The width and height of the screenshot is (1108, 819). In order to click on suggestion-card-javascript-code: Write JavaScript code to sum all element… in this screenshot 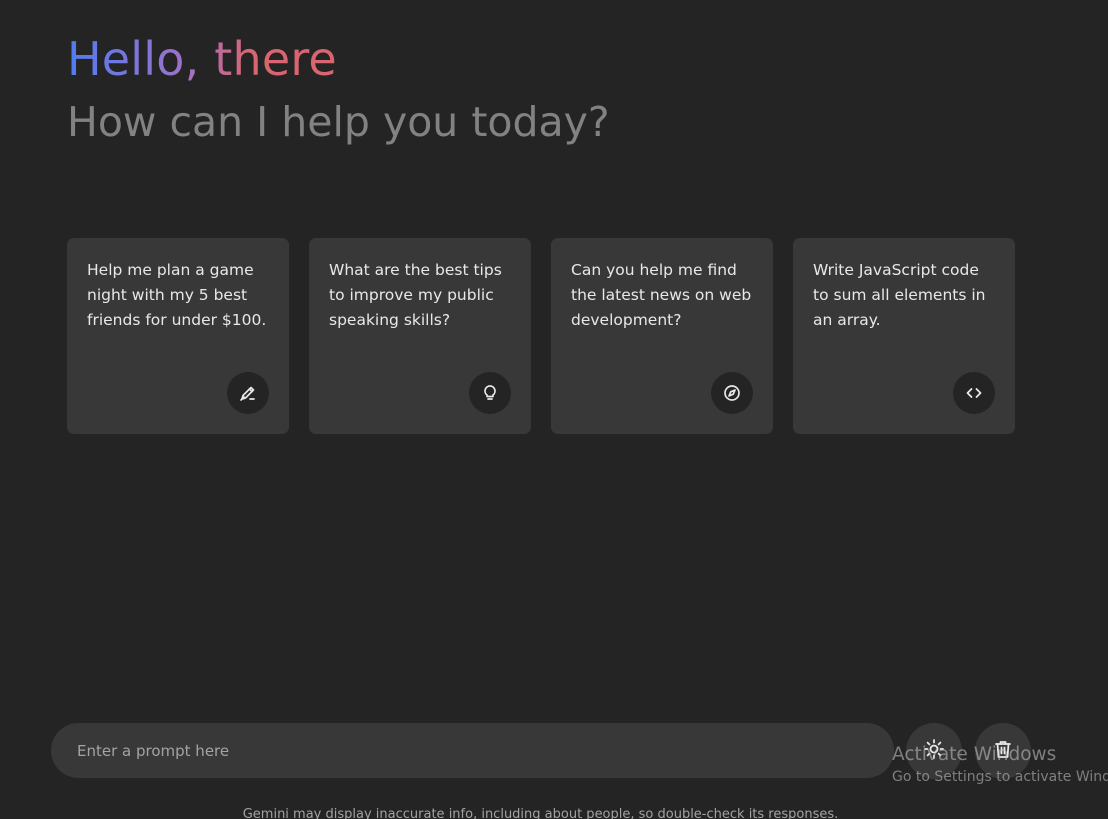, I will do `click(904, 336)`.